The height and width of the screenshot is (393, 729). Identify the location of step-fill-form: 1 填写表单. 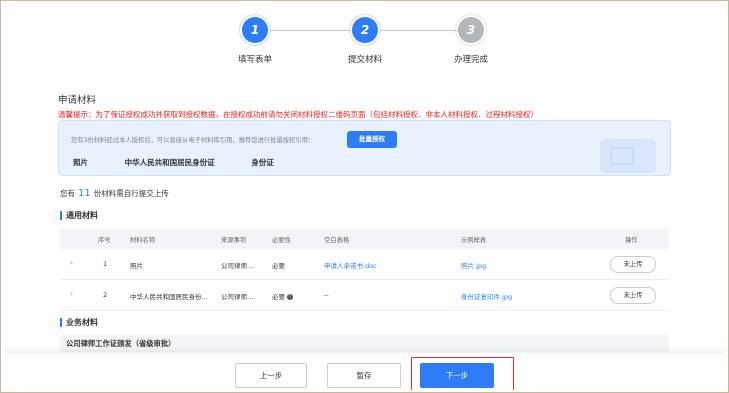
(255, 39).